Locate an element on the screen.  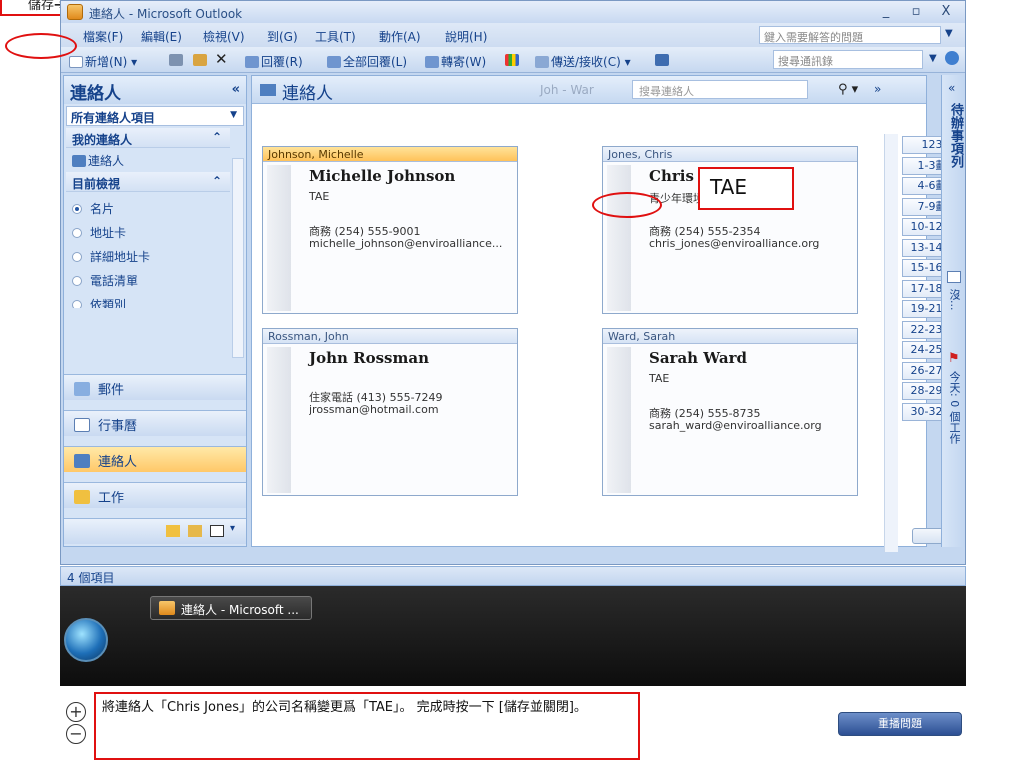
categorize-icon is located at coordinates (512, 60).